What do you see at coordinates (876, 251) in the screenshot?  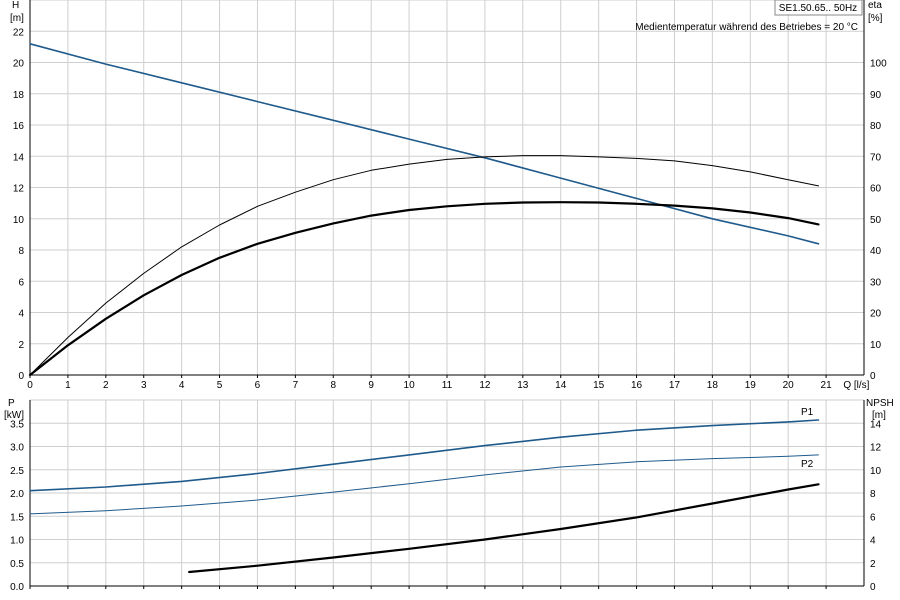 I see `y-right-tick-label: 40` at bounding box center [876, 251].